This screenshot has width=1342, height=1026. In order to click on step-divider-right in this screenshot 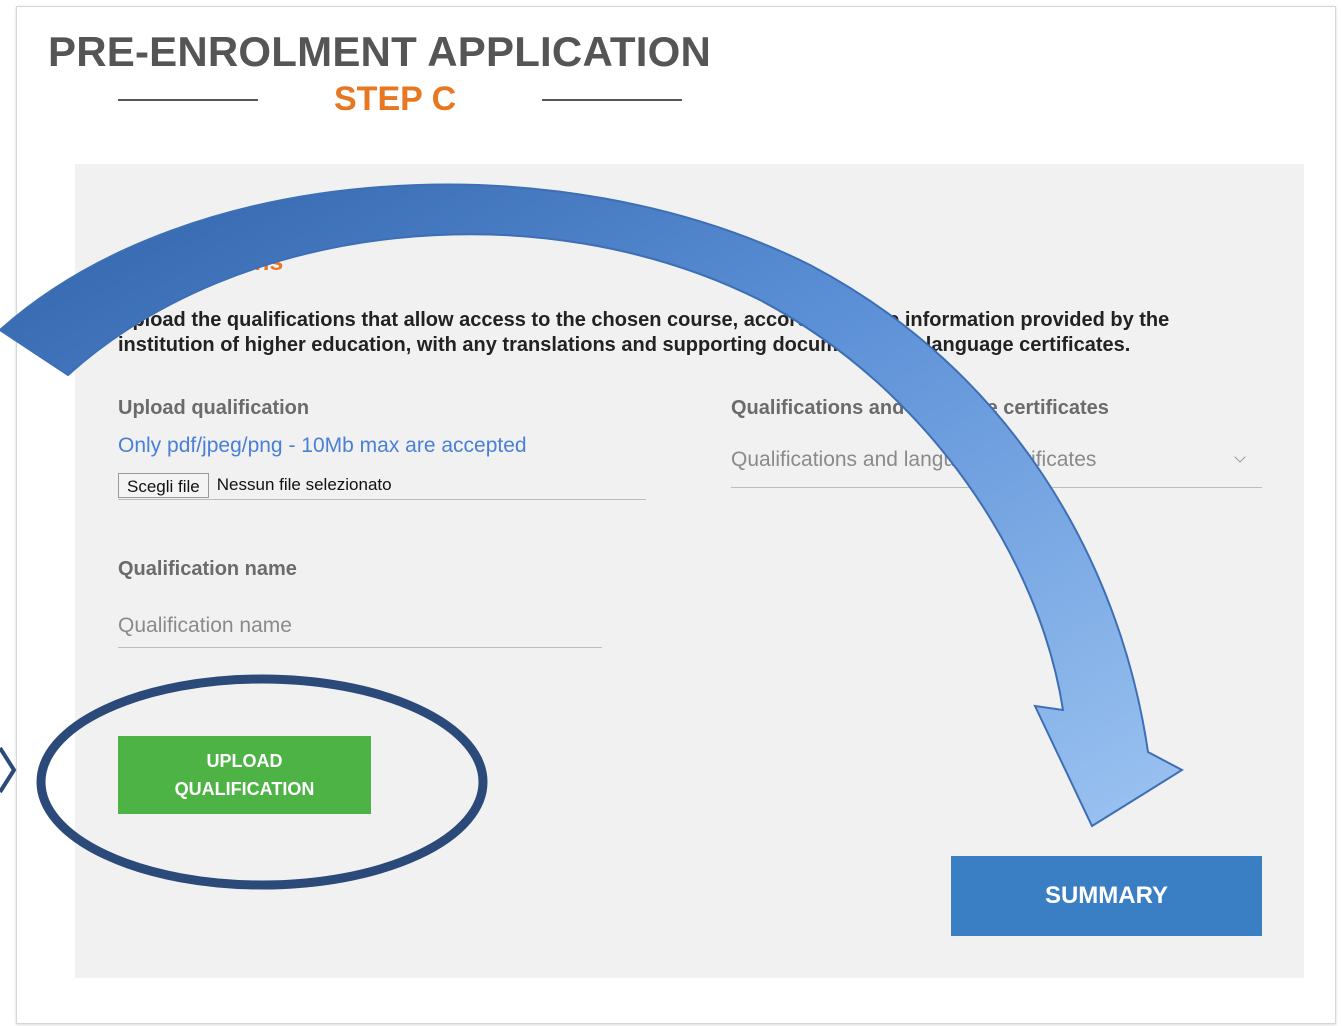, I will do `click(612, 100)`.